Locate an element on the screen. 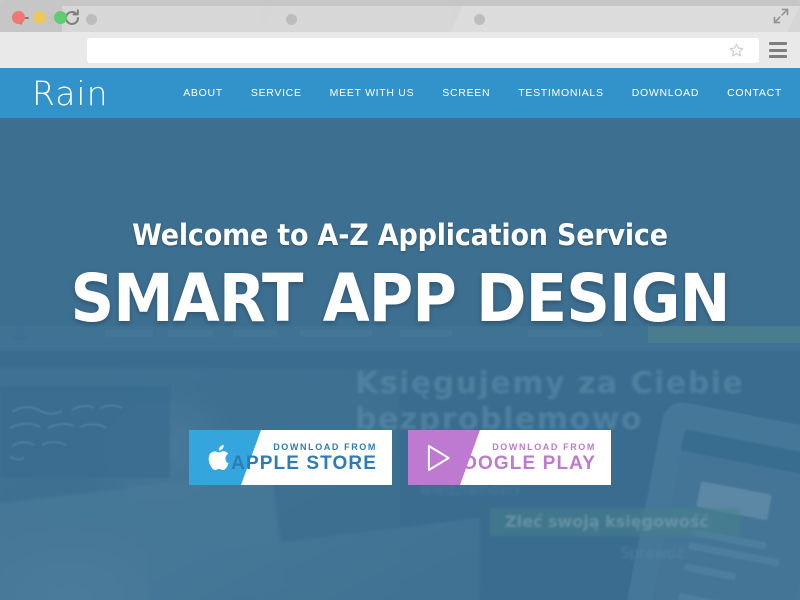 The width and height of the screenshot is (800, 600). google-button-big-label: GOOGLE PLAY is located at coordinates (521, 463).